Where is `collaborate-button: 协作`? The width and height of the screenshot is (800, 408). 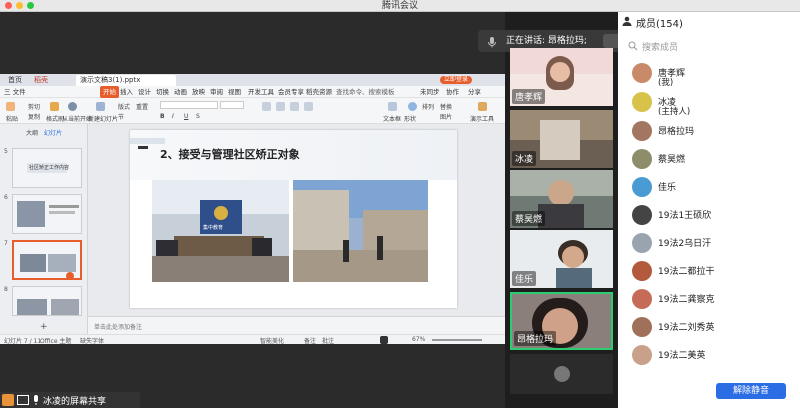 collaborate-button: 协作 is located at coordinates (452, 92).